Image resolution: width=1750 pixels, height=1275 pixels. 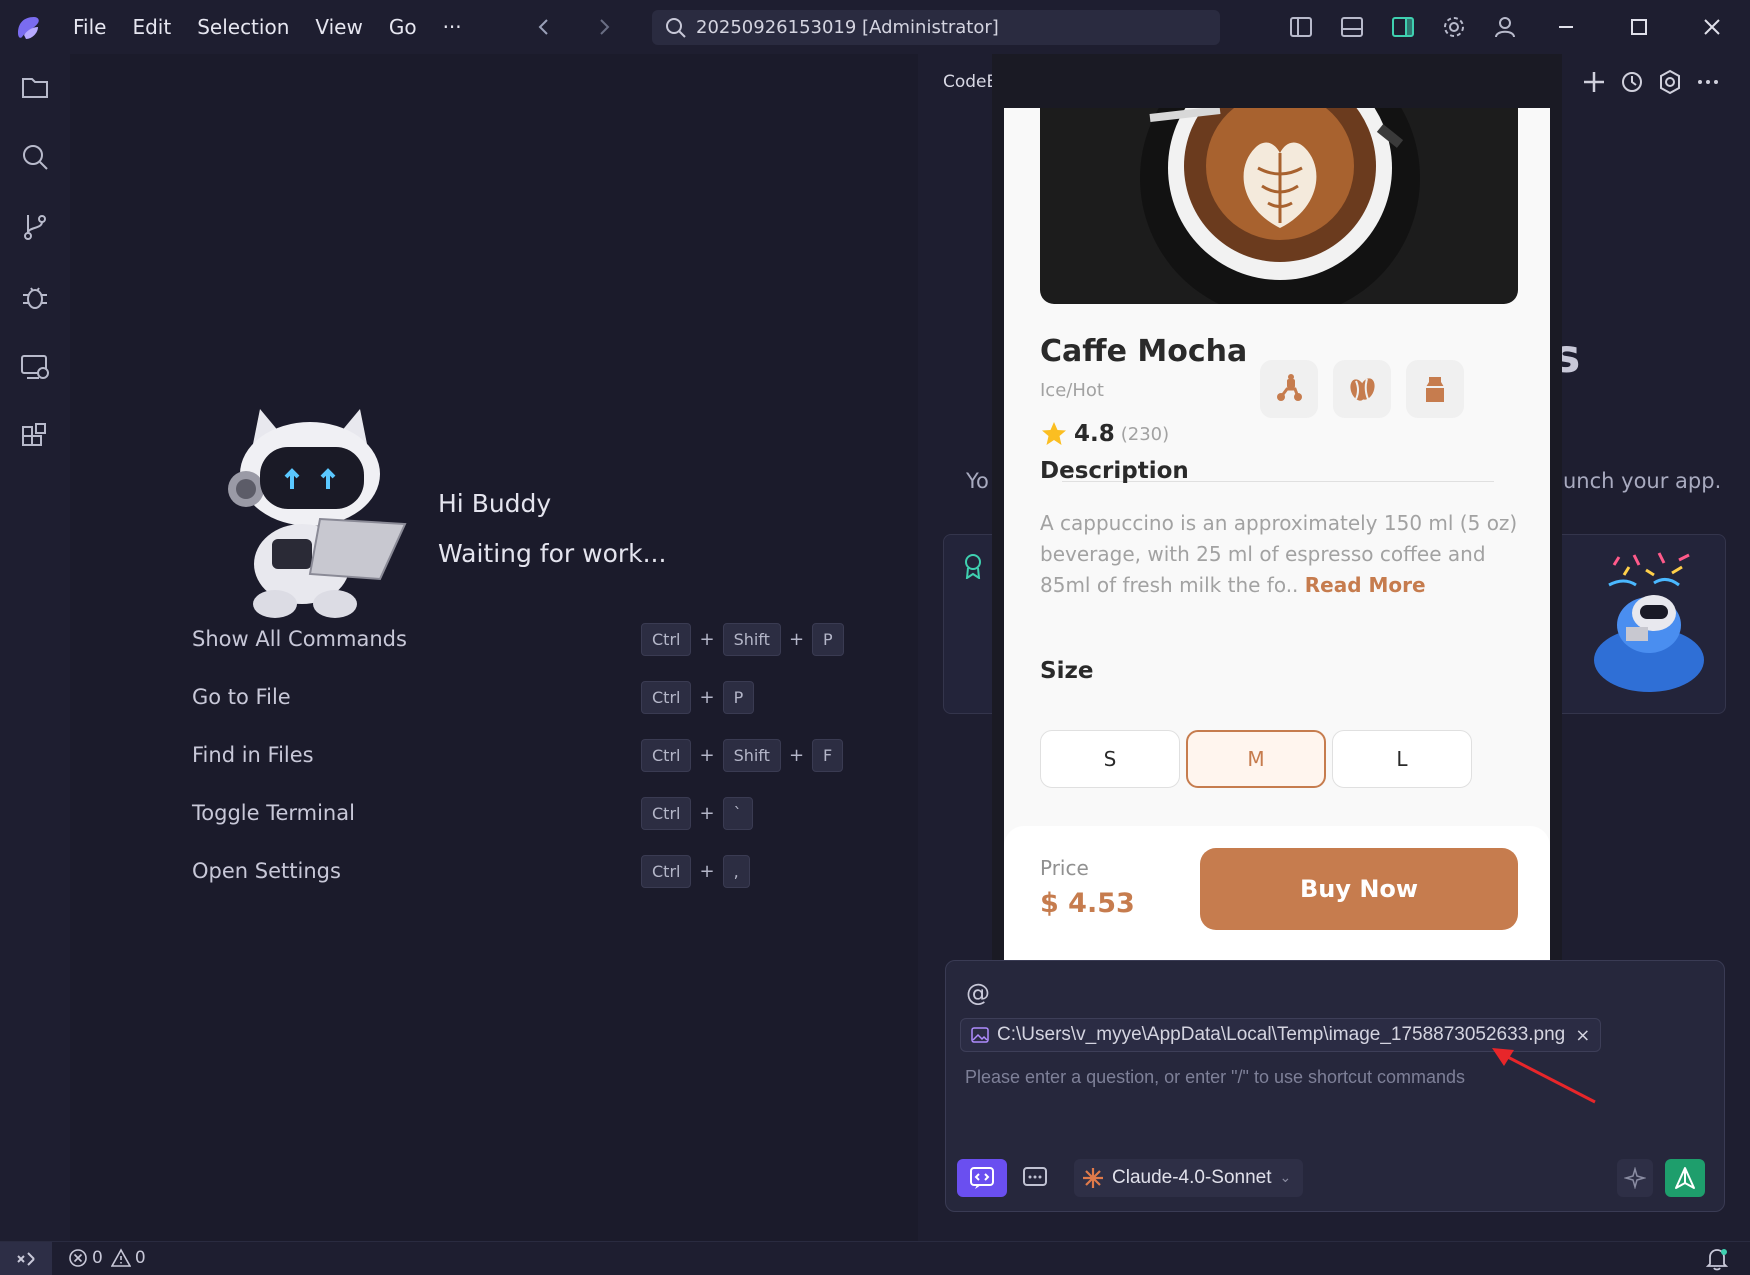 I want to click on menu-selection: Selection, so click(x=243, y=27).